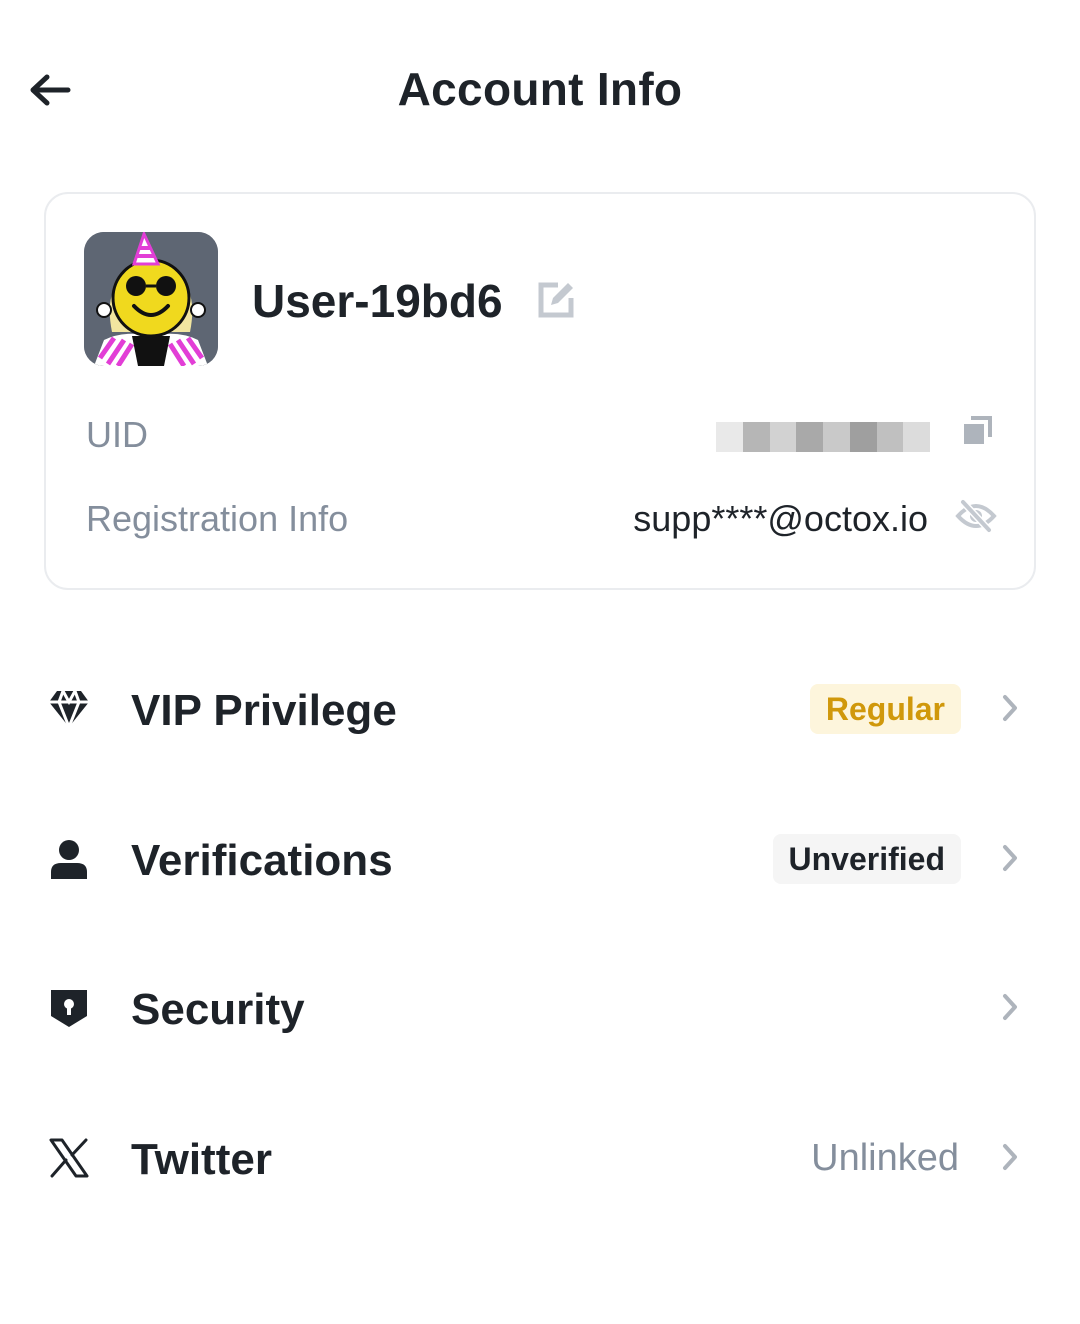 This screenshot has height=1324, width=1080. Describe the element at coordinates (217, 518) in the screenshot. I see `registration-label: Registration Info` at that location.